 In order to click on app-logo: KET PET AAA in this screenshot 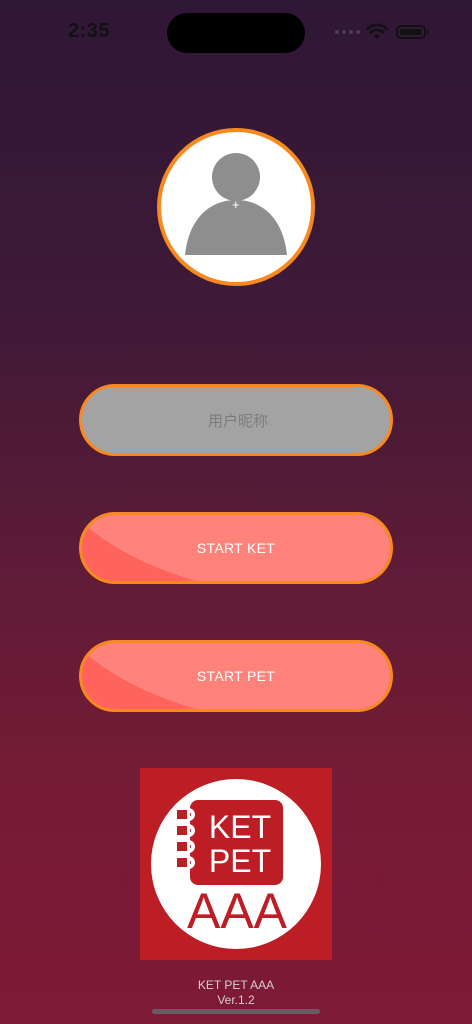, I will do `click(236, 864)`.